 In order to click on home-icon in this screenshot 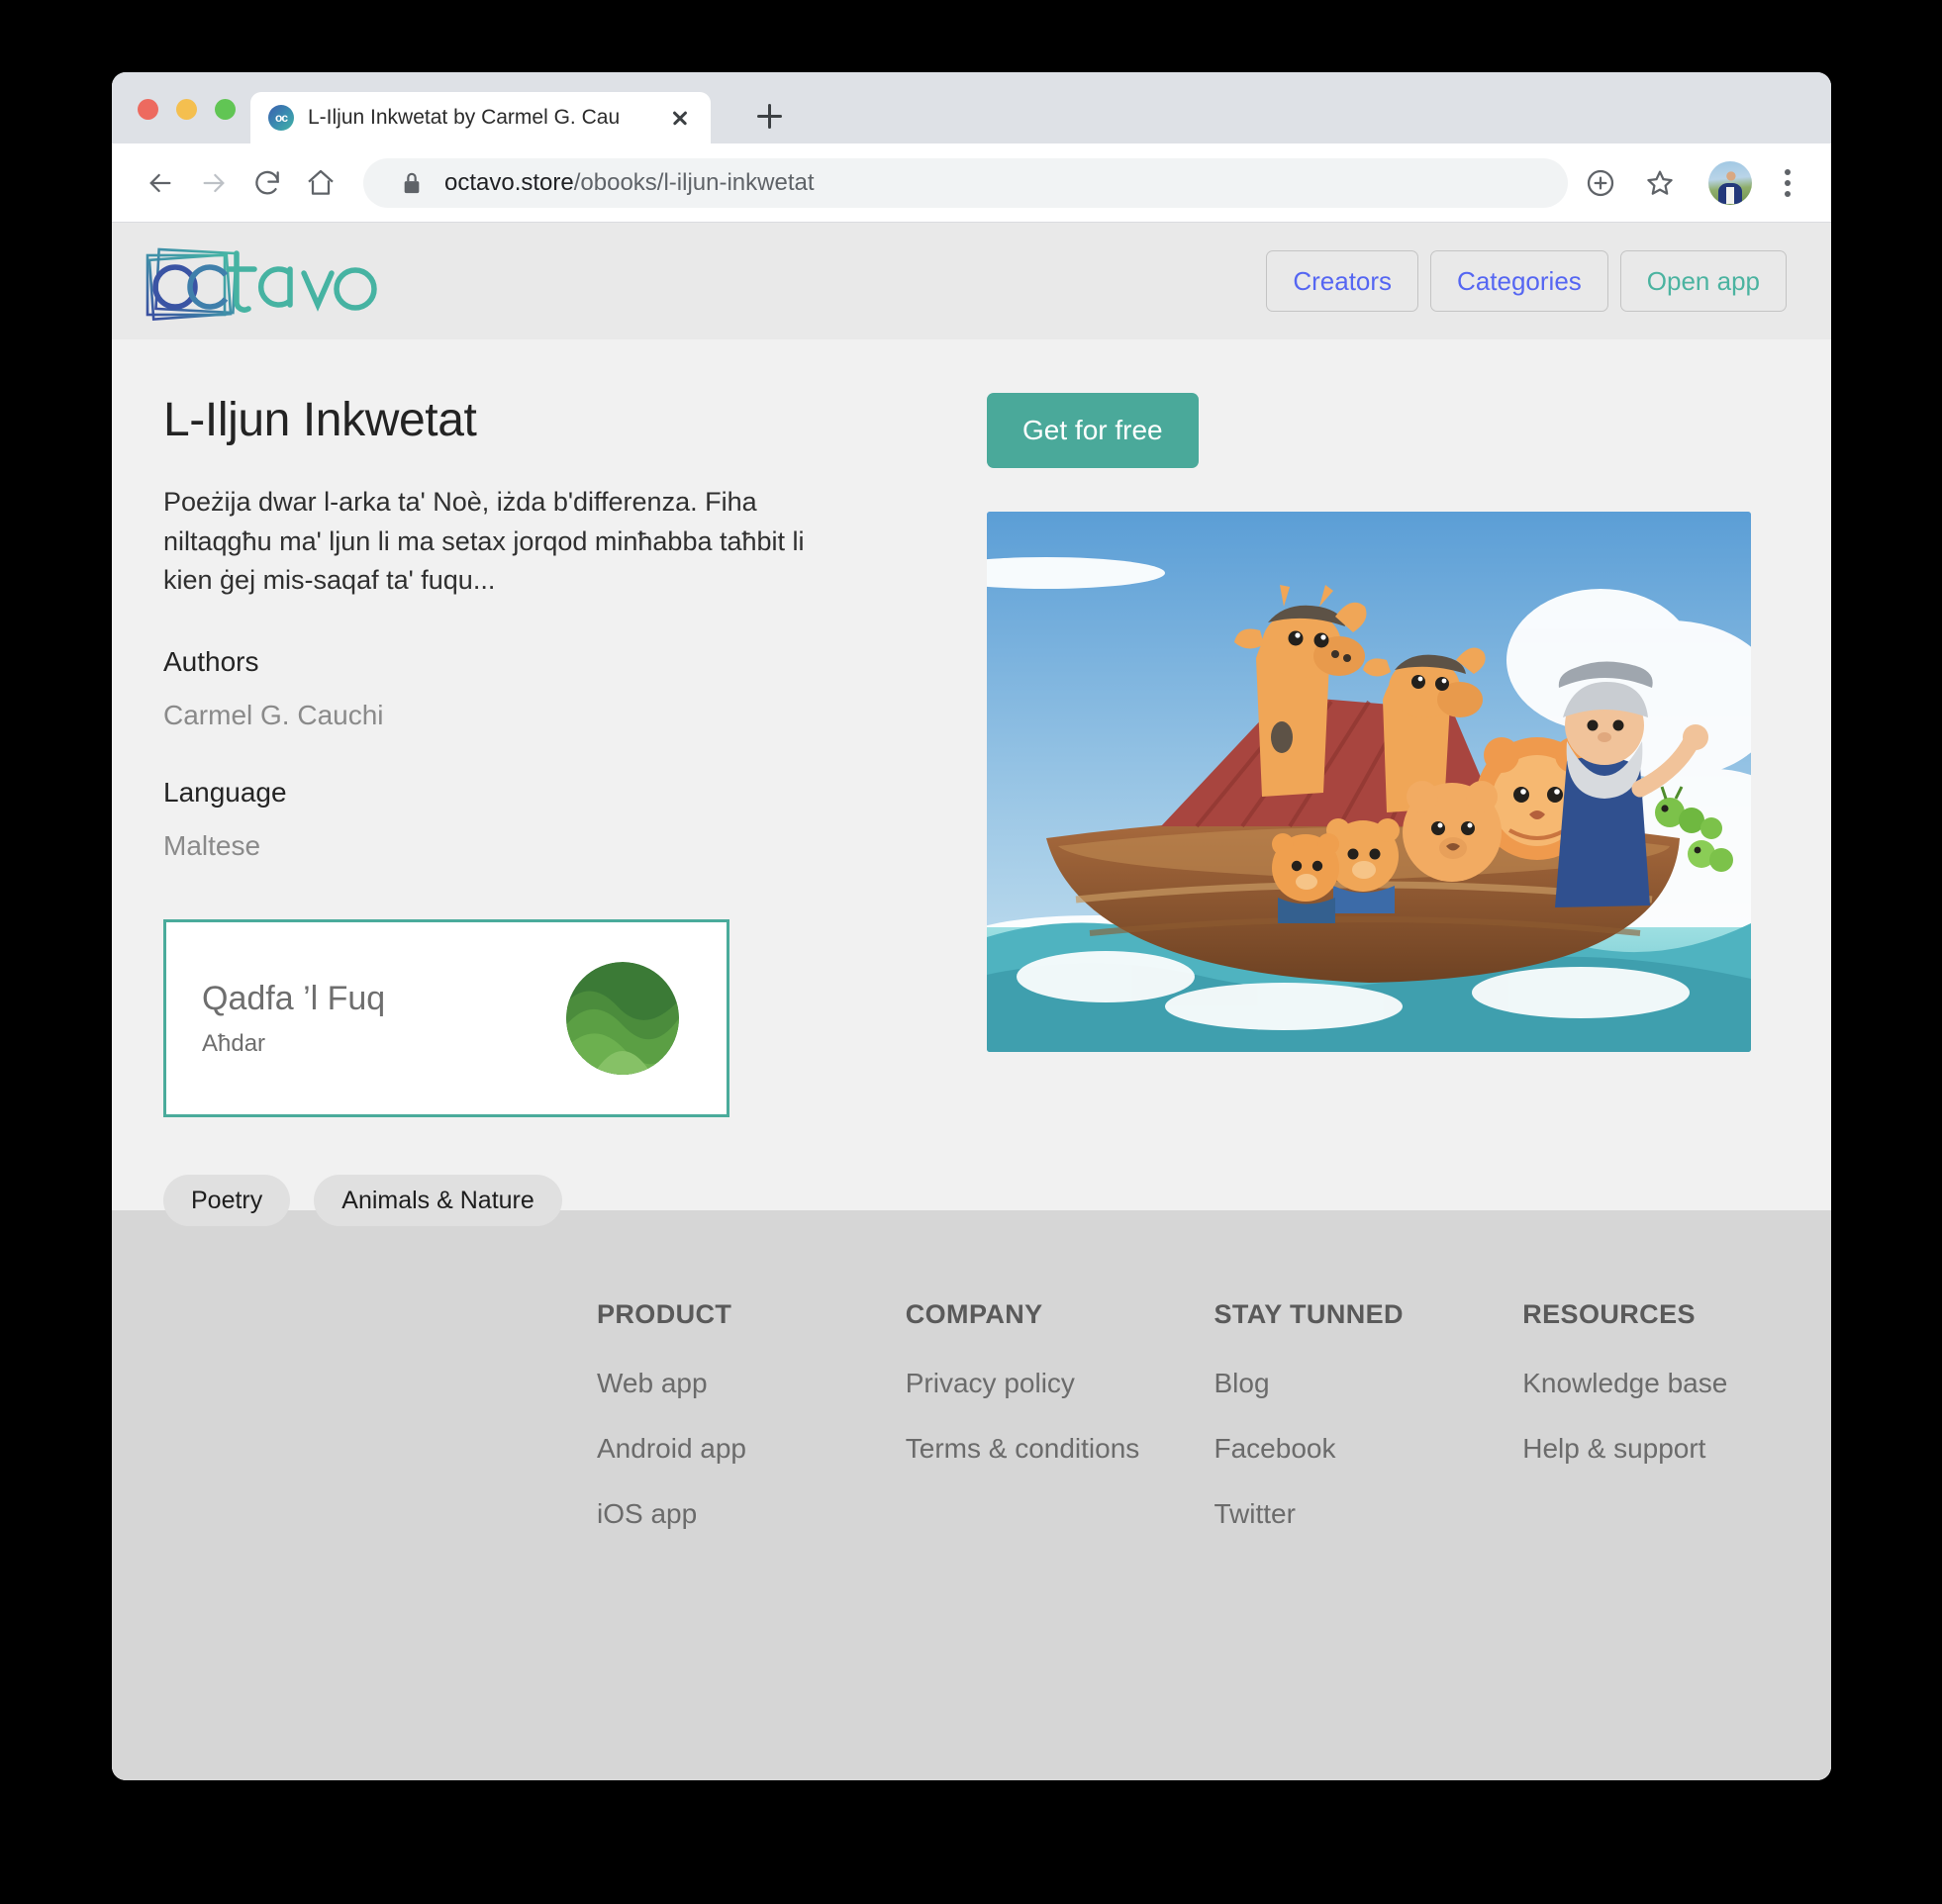, I will do `click(321, 183)`.